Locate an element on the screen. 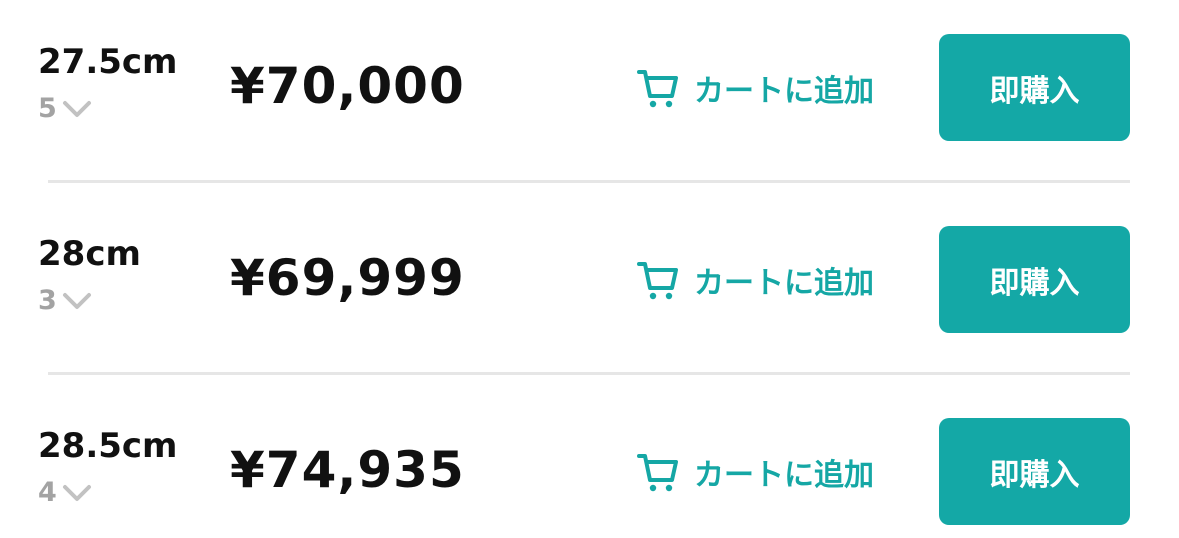 This screenshot has height=538, width=1179. stock-count-toggle: 3 is located at coordinates (65, 301).